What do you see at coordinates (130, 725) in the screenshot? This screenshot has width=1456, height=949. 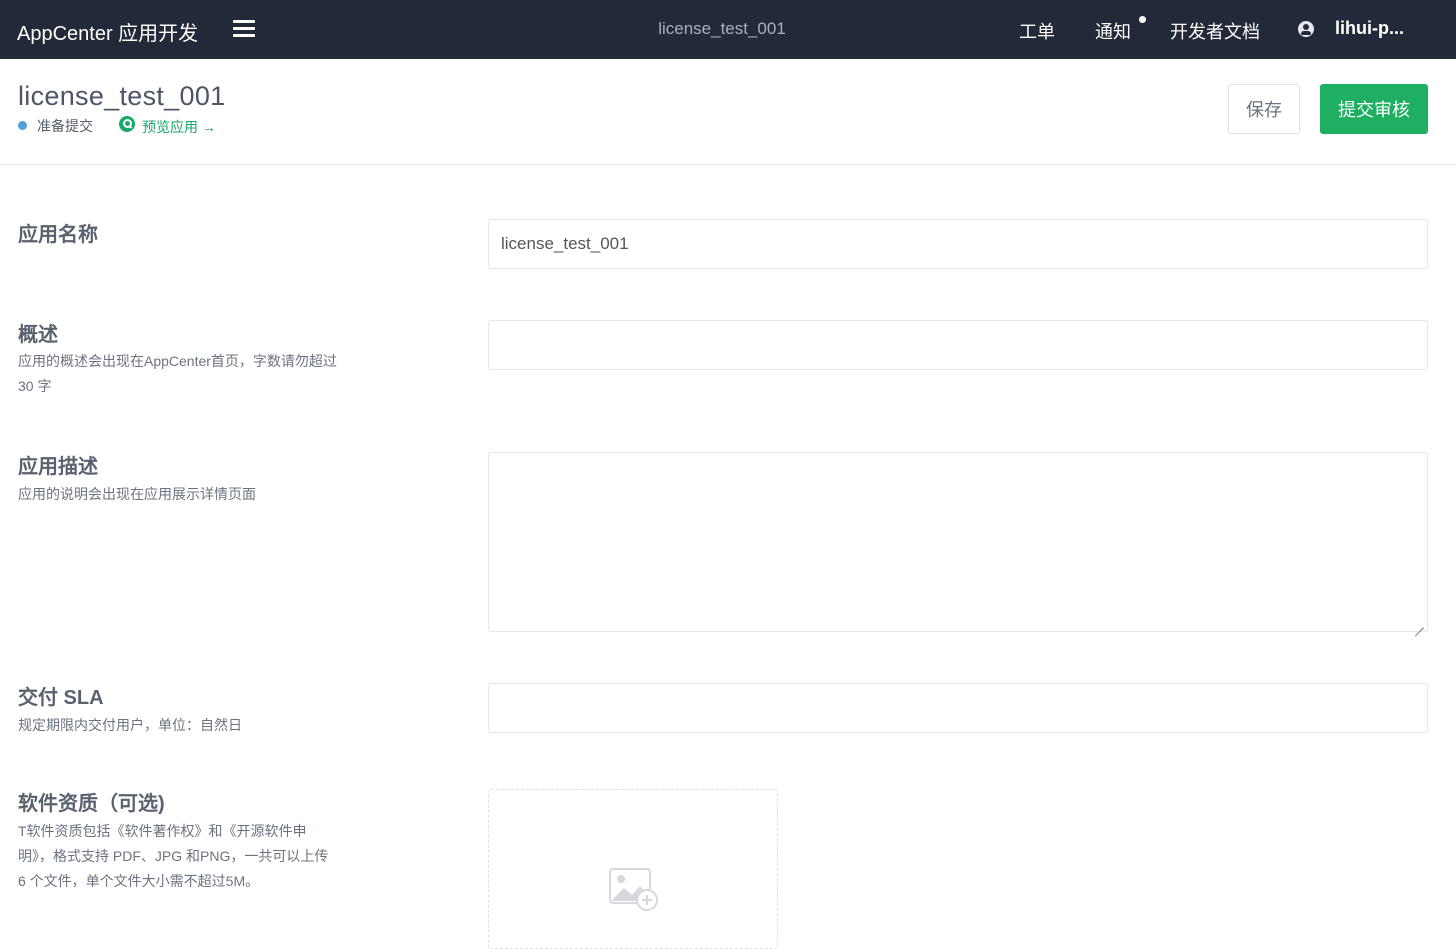 I see `sla-help: 规定期限内交付用户，单位：自然日` at bounding box center [130, 725].